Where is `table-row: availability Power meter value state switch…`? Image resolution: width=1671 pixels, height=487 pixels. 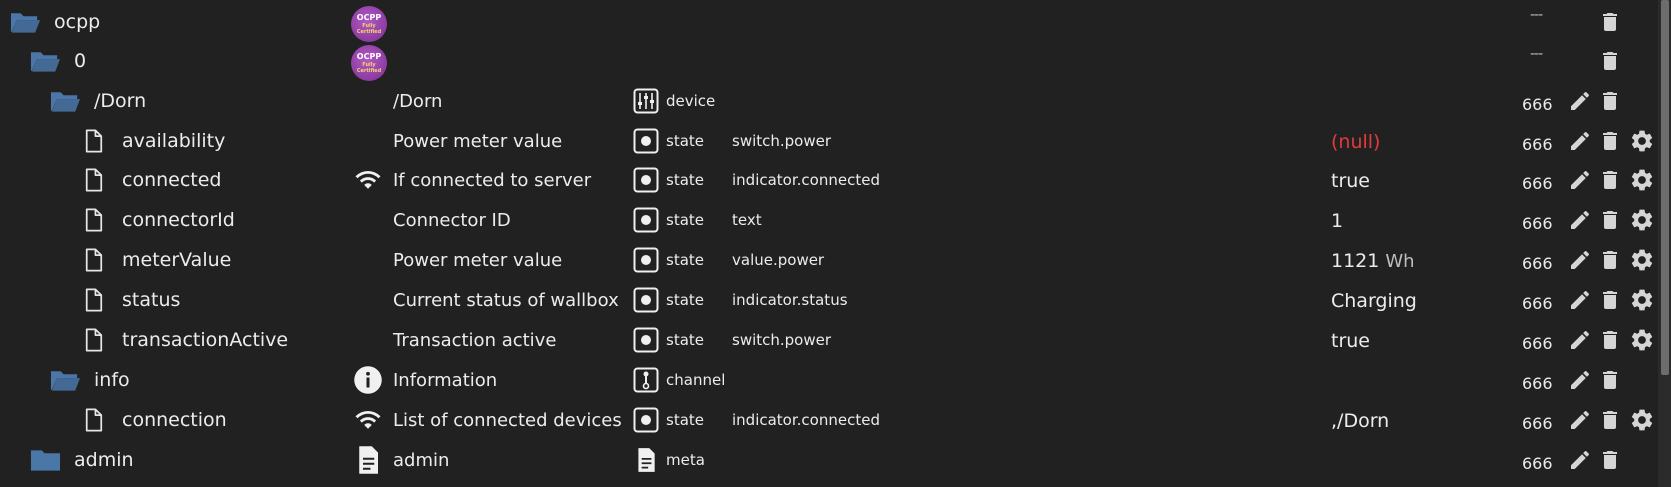 table-row: availability Power meter value state switch… is located at coordinates (828, 141).